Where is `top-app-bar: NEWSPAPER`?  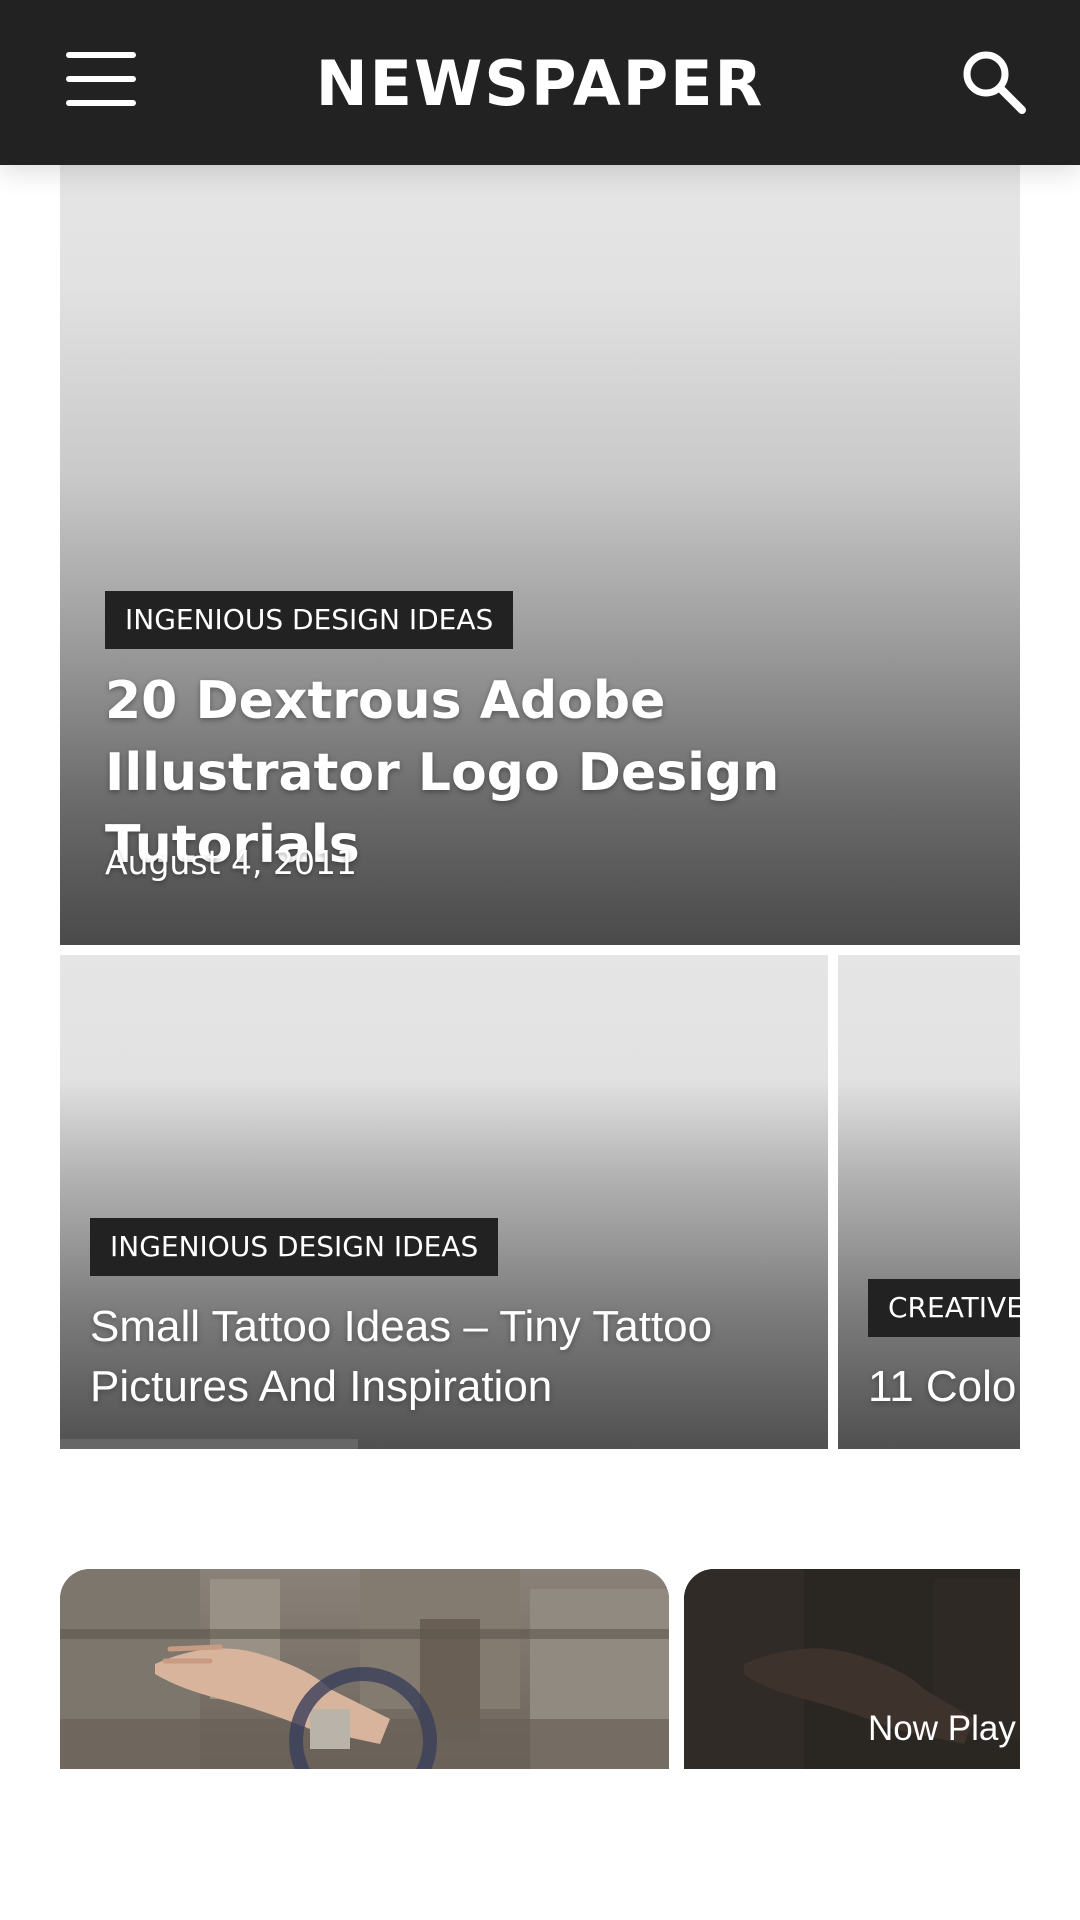
top-app-bar: NEWSPAPER is located at coordinates (540, 82).